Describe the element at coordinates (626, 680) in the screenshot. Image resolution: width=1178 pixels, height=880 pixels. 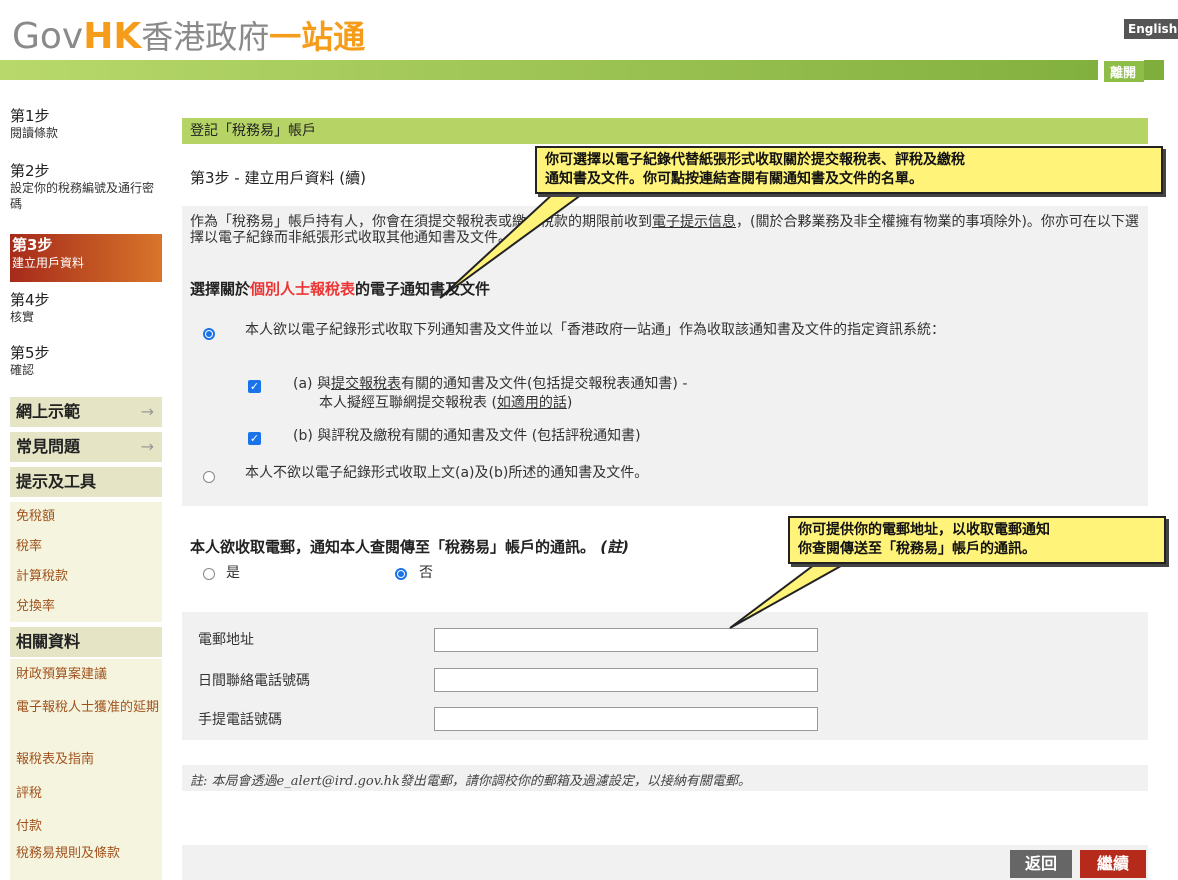
I see `day-phone-input` at that location.